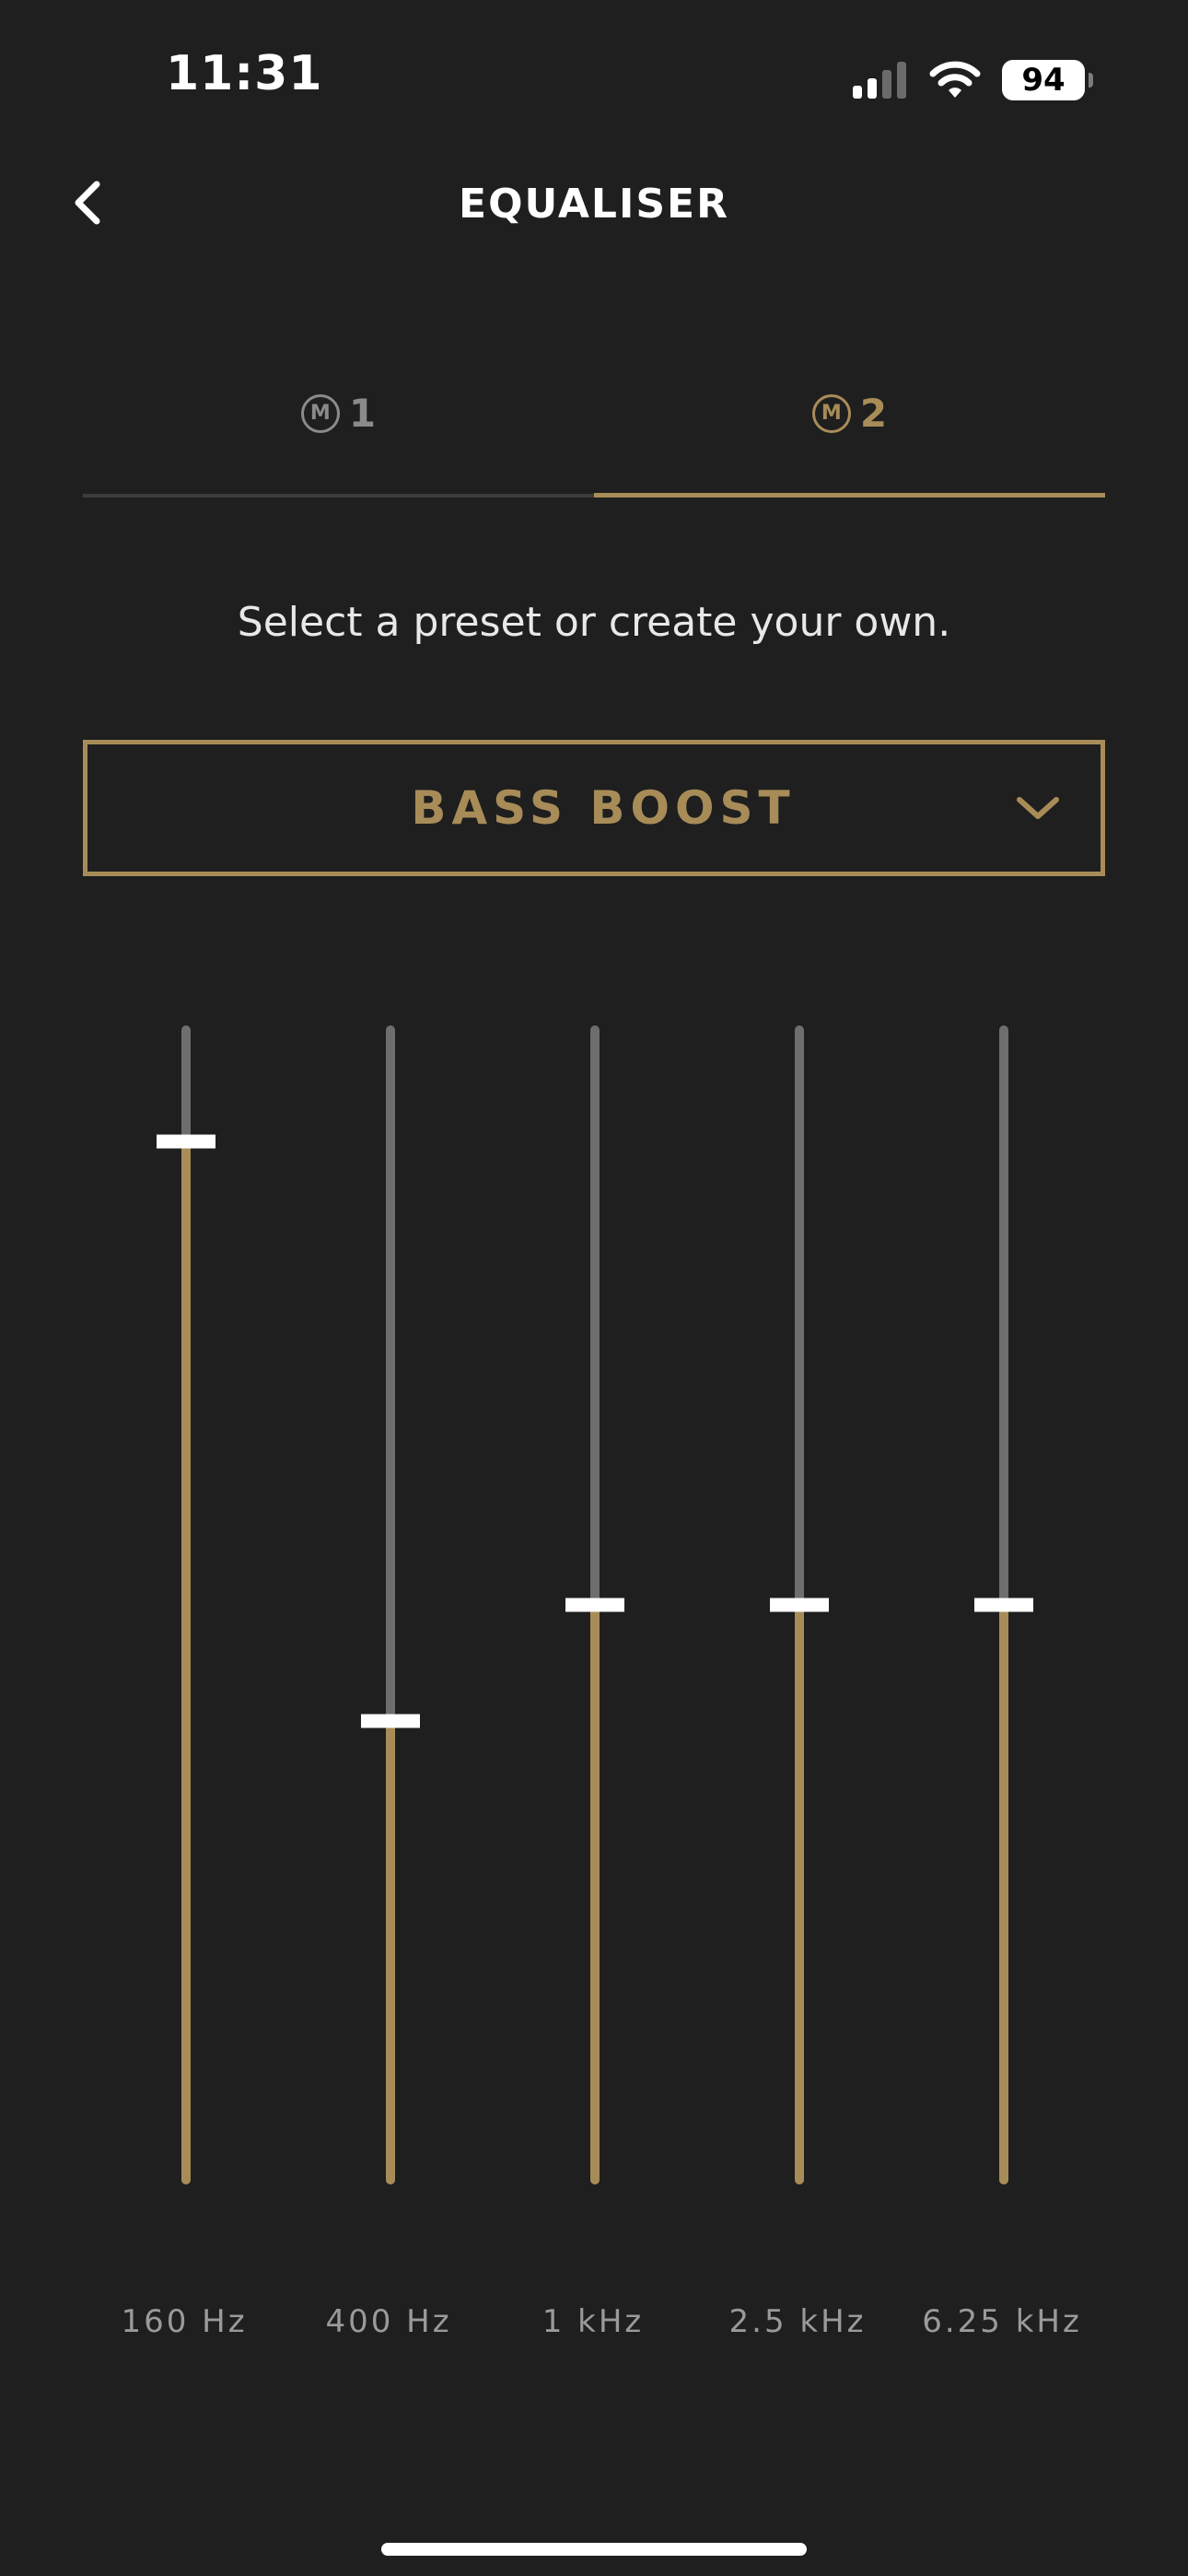 The width and height of the screenshot is (1188, 2576). I want to click on page-title: EQUALISER, so click(594, 204).